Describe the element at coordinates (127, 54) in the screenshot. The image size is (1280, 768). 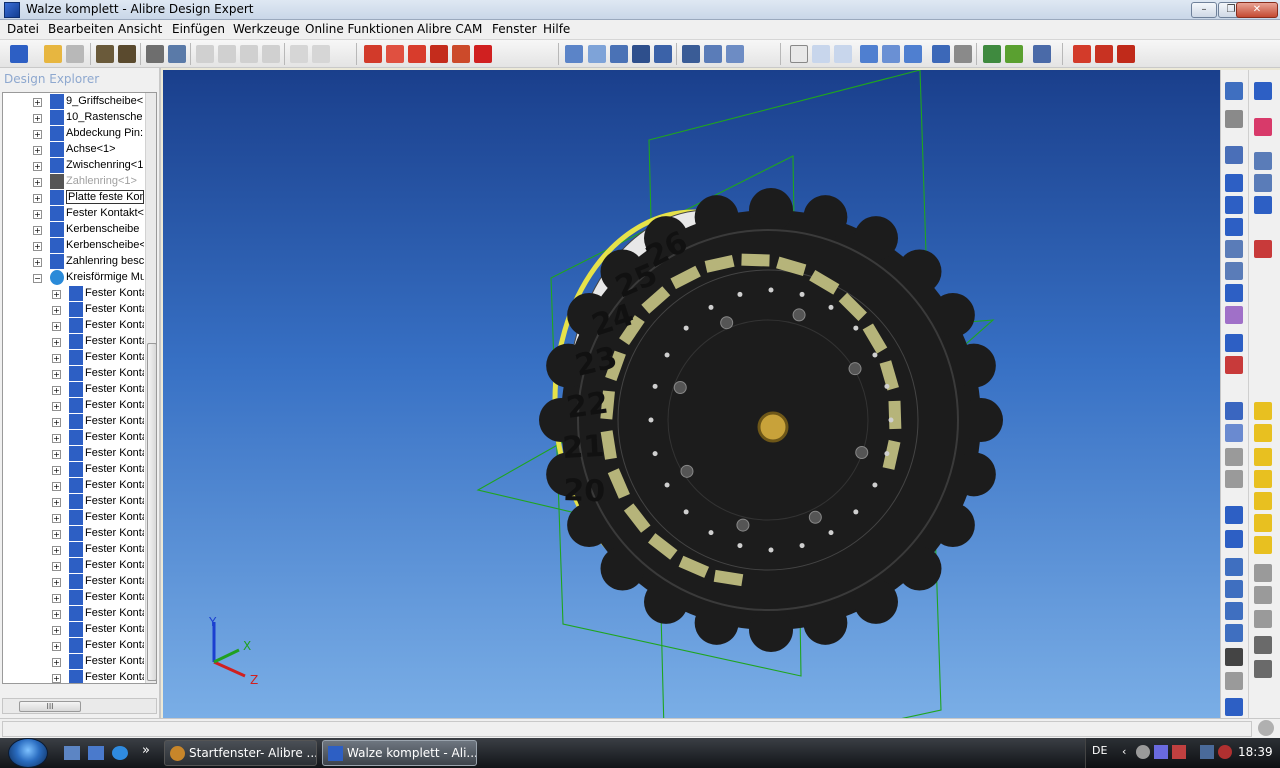
I see `export-icon` at that location.